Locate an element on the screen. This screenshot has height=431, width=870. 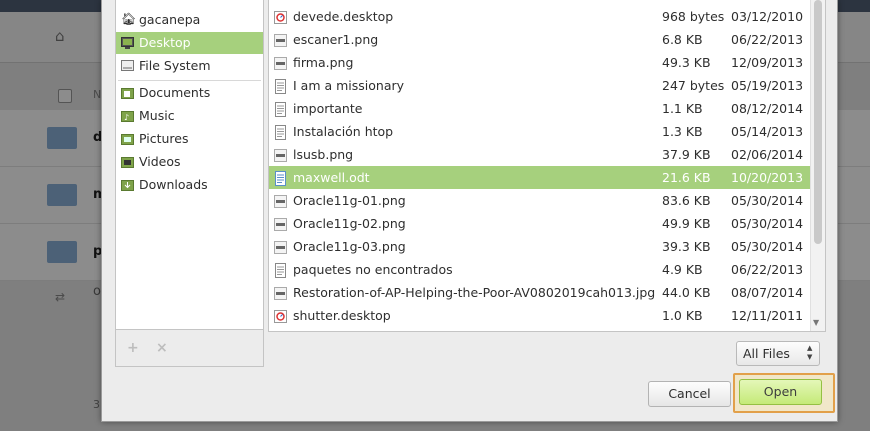
file-row: lsusb.png 37.9 KB 02/06/2014 is located at coordinates (539, 154).